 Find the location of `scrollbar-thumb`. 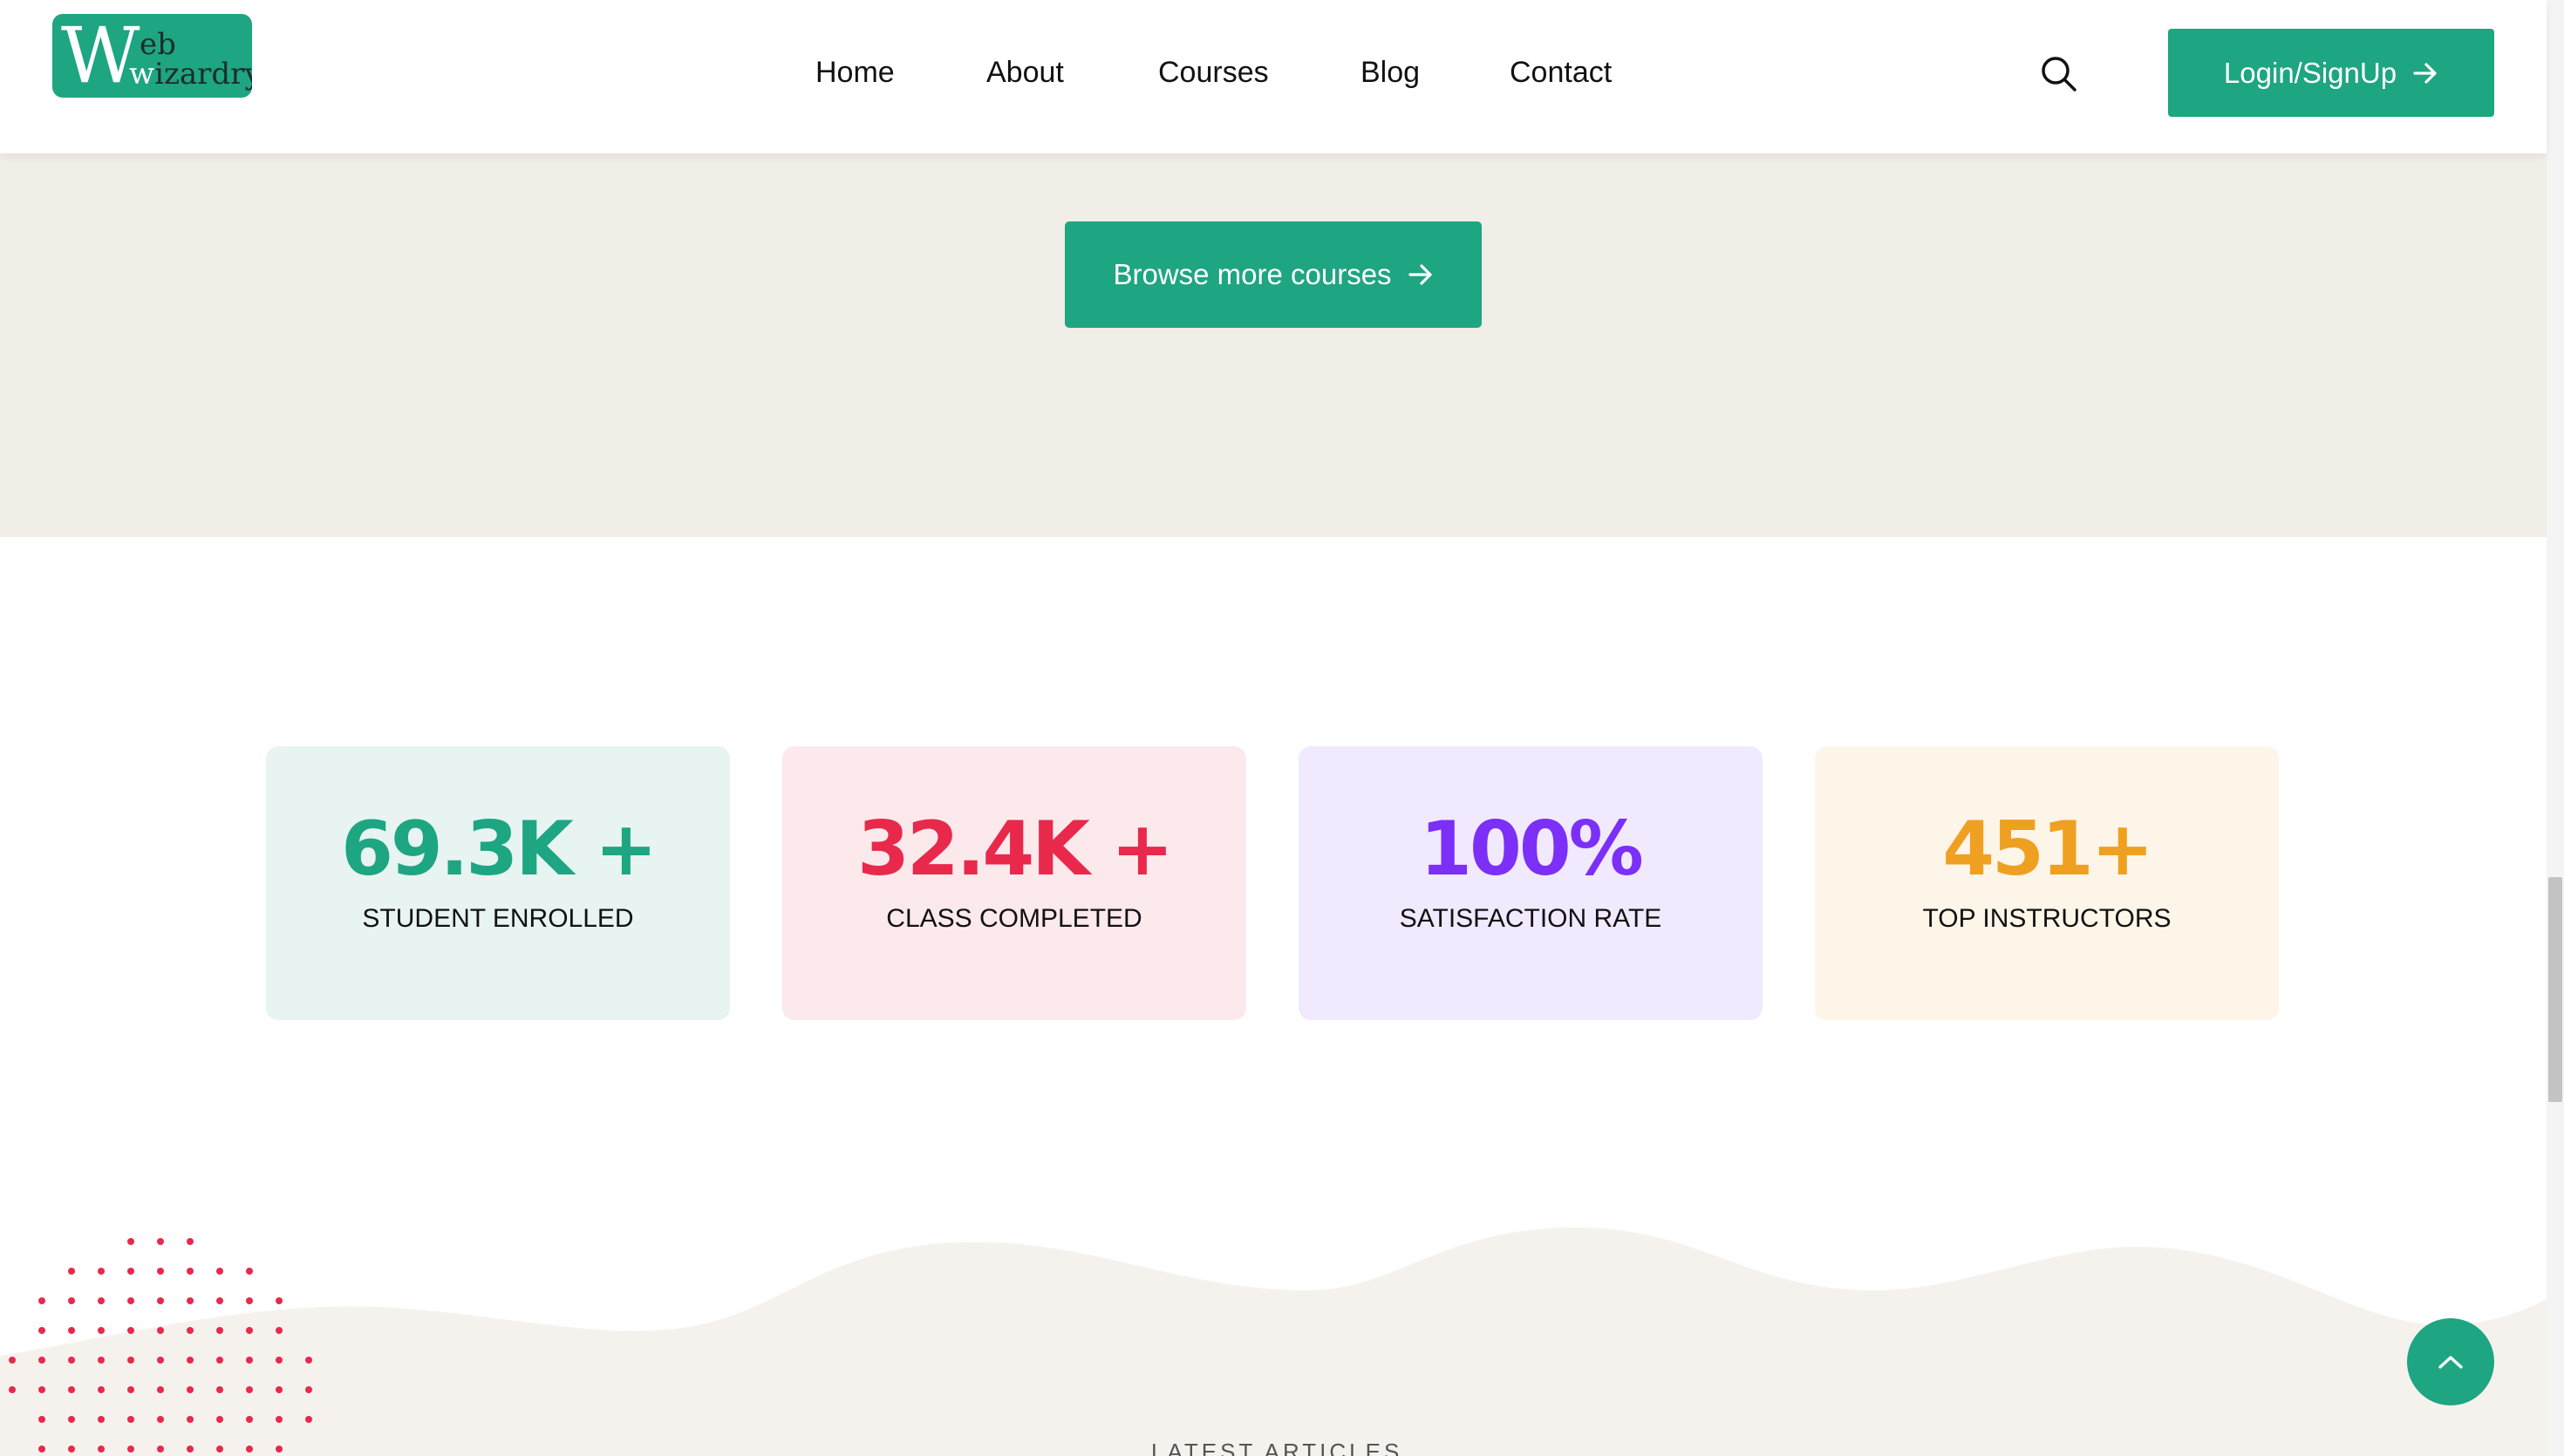

scrollbar-thumb is located at coordinates (2555, 989).